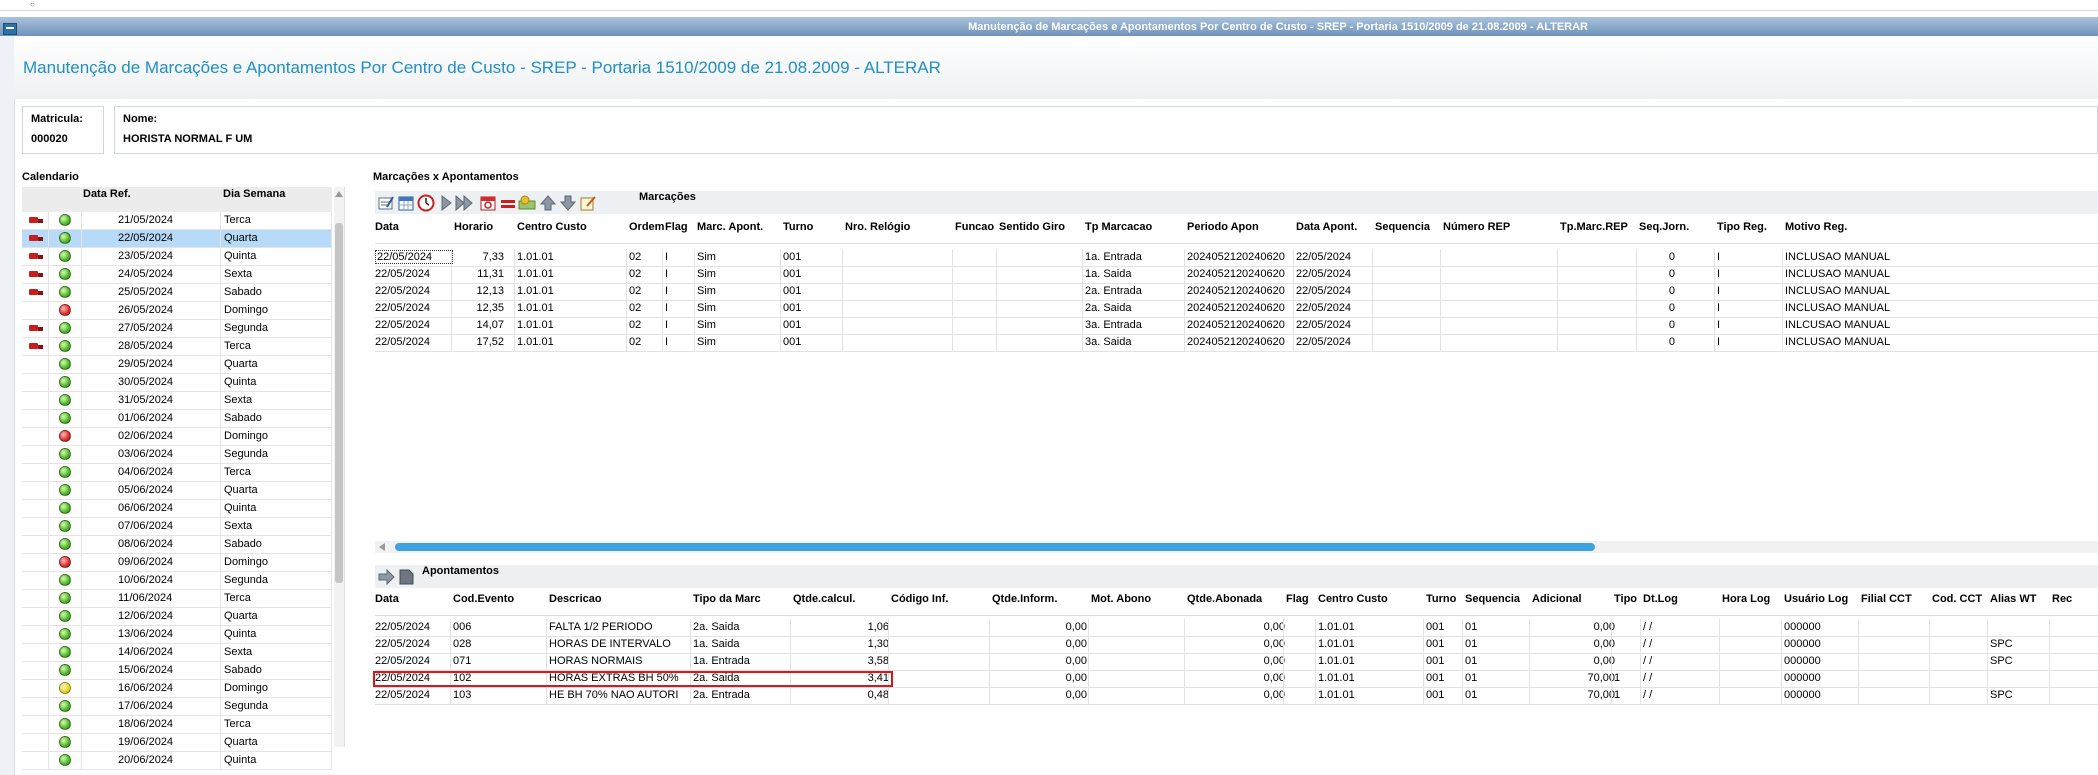  I want to click on calendar-row: 26/05/2024 Domingo, so click(177, 311).